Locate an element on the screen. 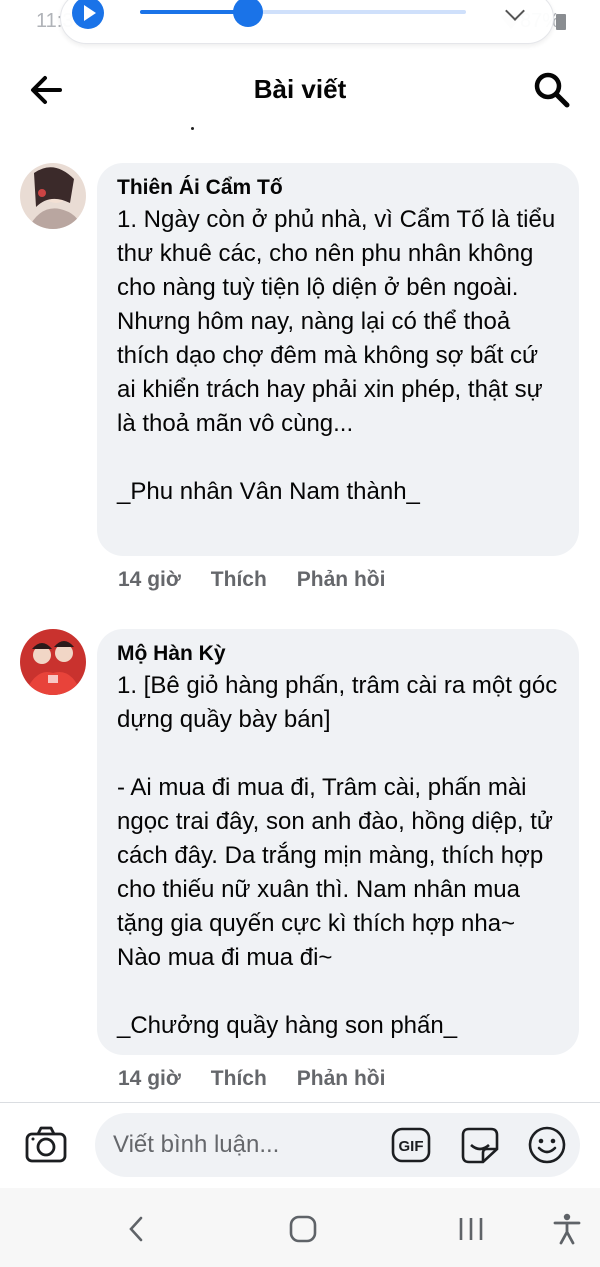 Image resolution: width=600 pixels, height=1267 pixels. media-seekbar is located at coordinates (303, 12).